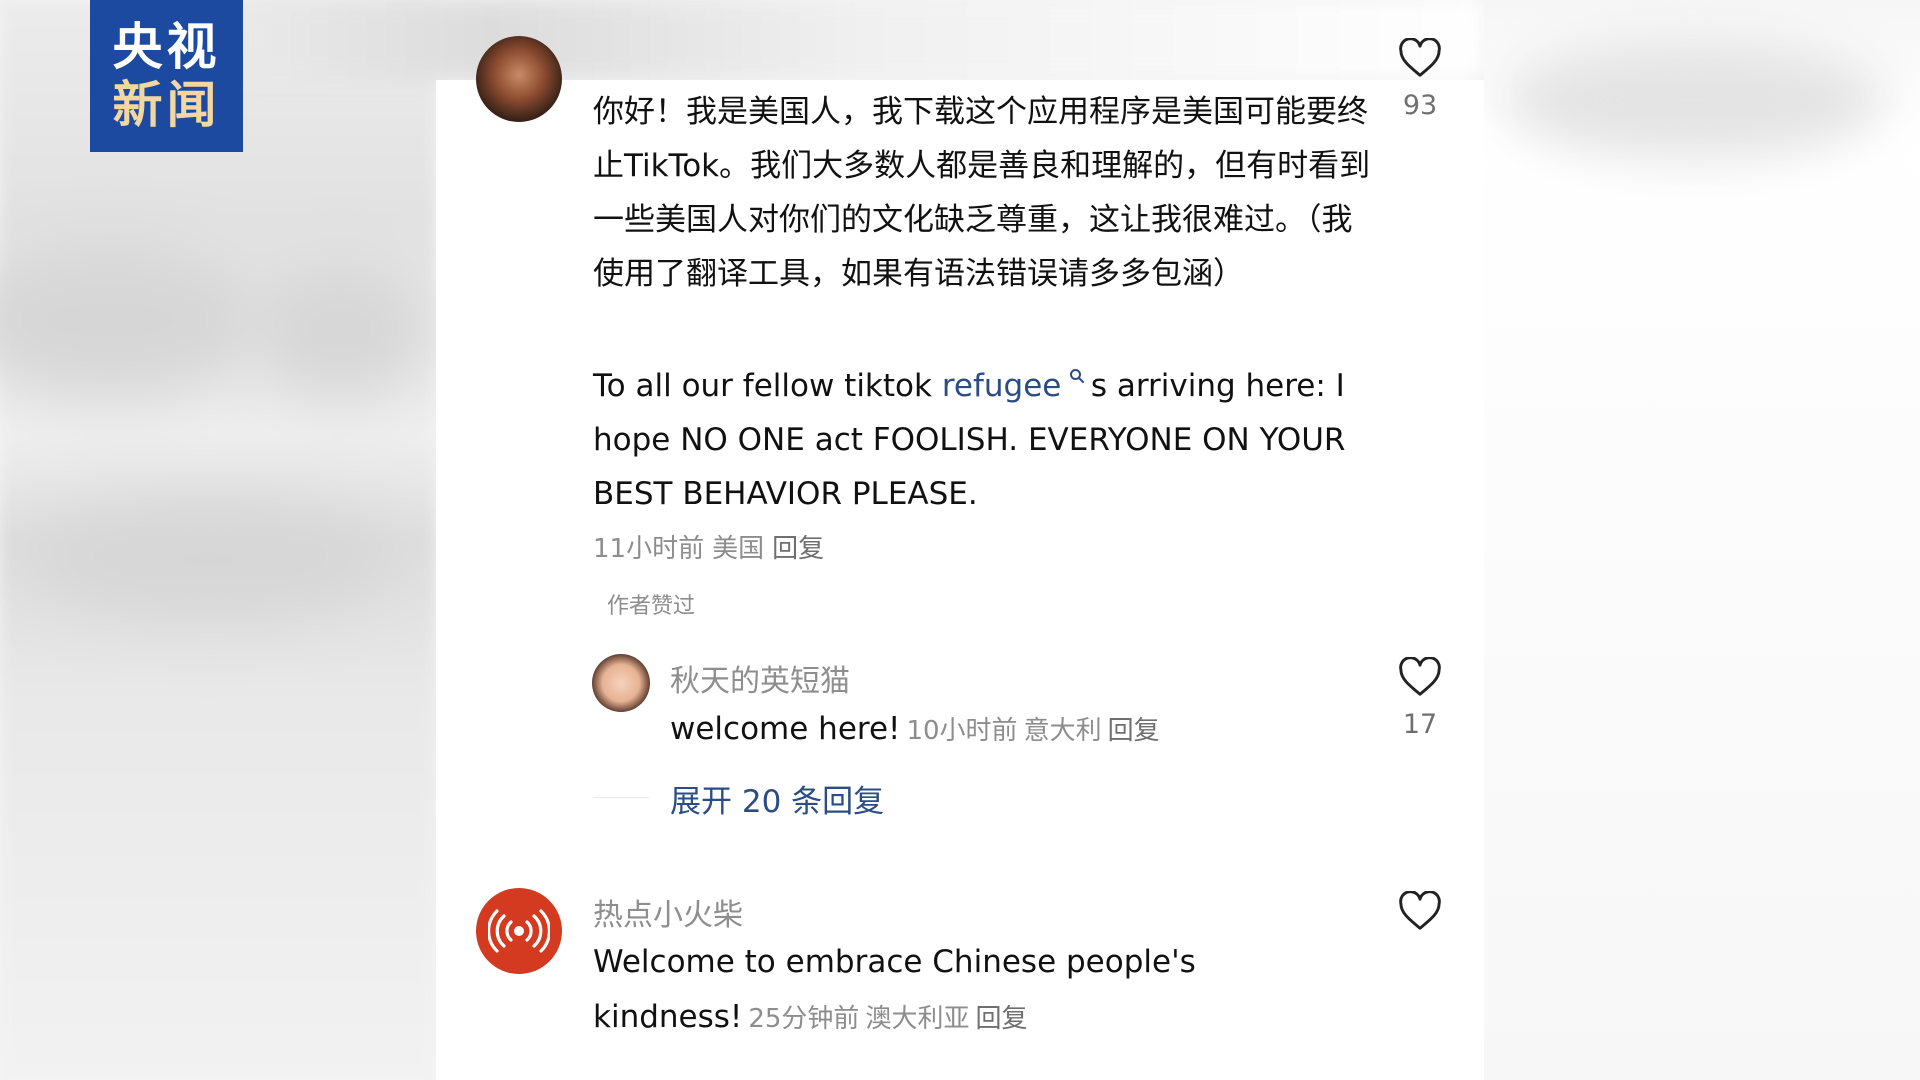 The height and width of the screenshot is (1080, 1920). What do you see at coordinates (1420, 105) in the screenshot?
I see `comment-like-count: 93` at bounding box center [1420, 105].